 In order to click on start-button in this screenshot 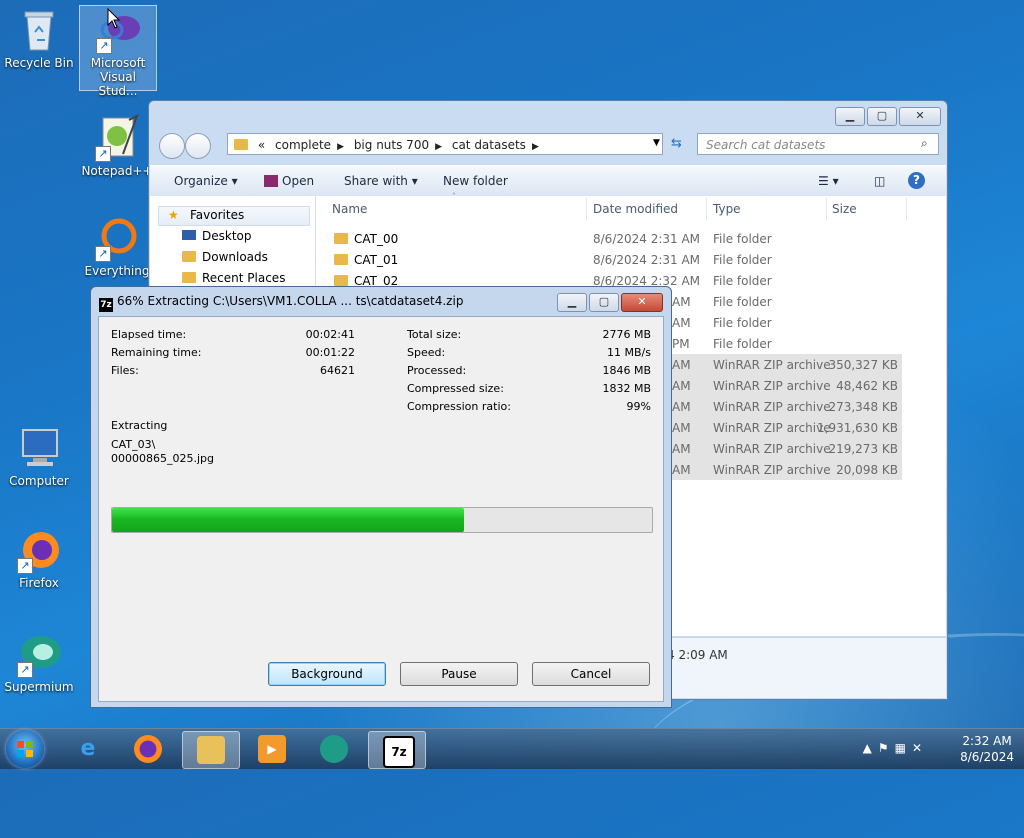, I will do `click(25, 749)`.